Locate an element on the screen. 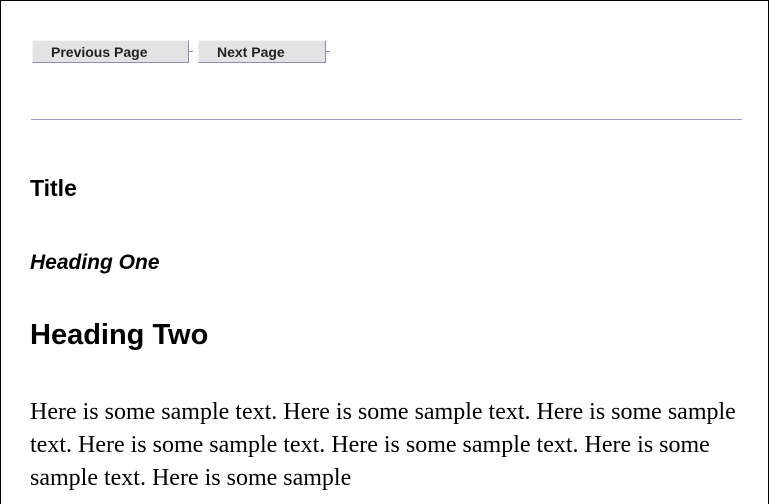  heading-two: Heading Two is located at coordinates (119, 335).